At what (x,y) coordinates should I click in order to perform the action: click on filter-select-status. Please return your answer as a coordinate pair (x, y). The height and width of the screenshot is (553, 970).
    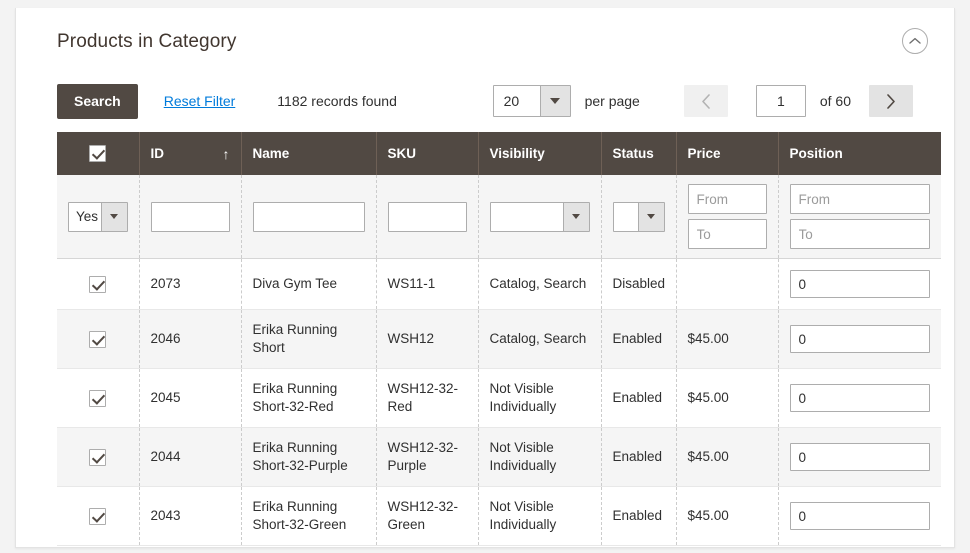
    Looking at the image, I should click on (638, 216).